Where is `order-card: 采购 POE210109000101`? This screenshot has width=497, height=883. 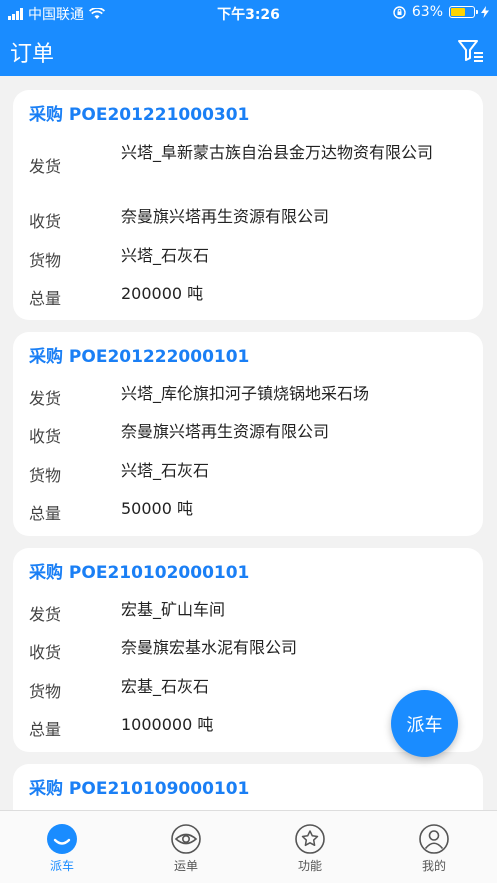 order-card: 采购 POE210109000101 is located at coordinates (248, 787).